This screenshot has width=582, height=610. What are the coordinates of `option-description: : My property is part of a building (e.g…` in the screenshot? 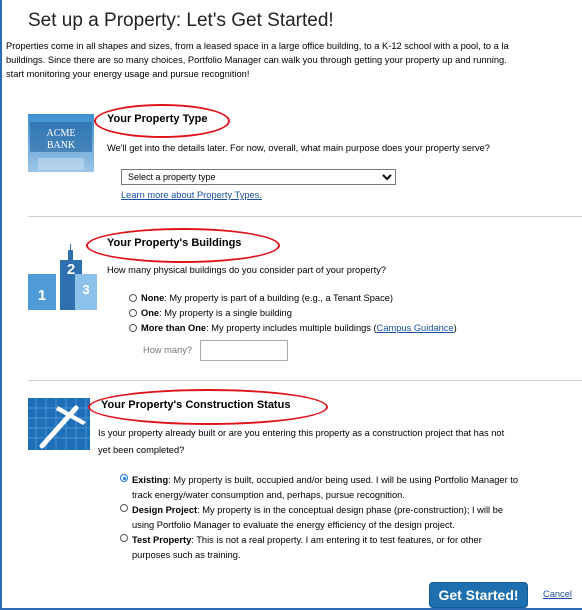 It's located at (279, 298).